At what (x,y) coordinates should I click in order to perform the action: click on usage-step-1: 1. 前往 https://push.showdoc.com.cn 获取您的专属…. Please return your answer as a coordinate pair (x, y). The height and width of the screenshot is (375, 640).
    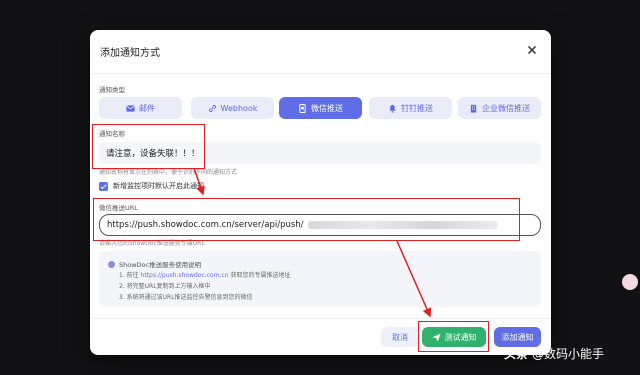
    Looking at the image, I should click on (204, 274).